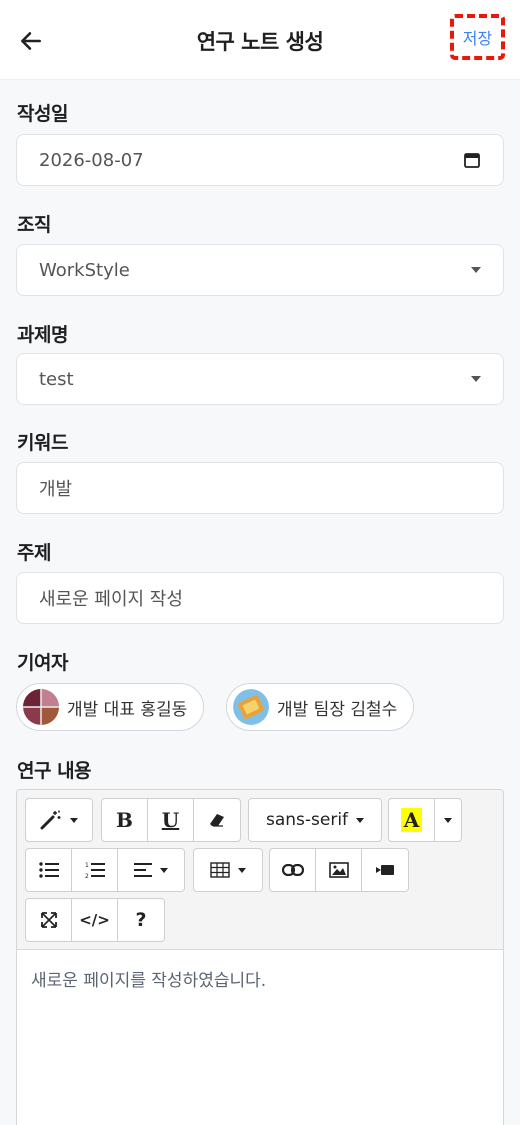 This screenshot has width=520, height=1125. Describe the element at coordinates (260, 598) in the screenshot. I see `subject-input: 새로운 페이지 작성` at that location.